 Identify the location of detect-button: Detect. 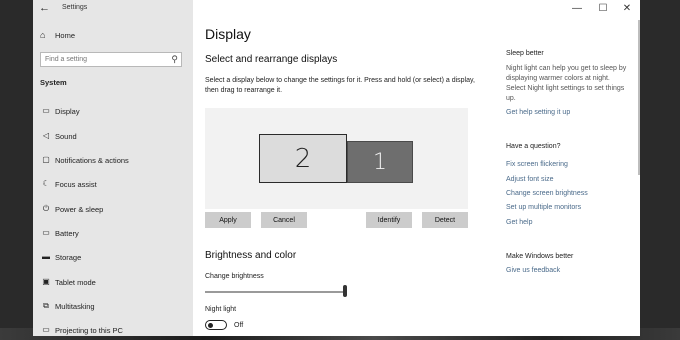
(445, 220).